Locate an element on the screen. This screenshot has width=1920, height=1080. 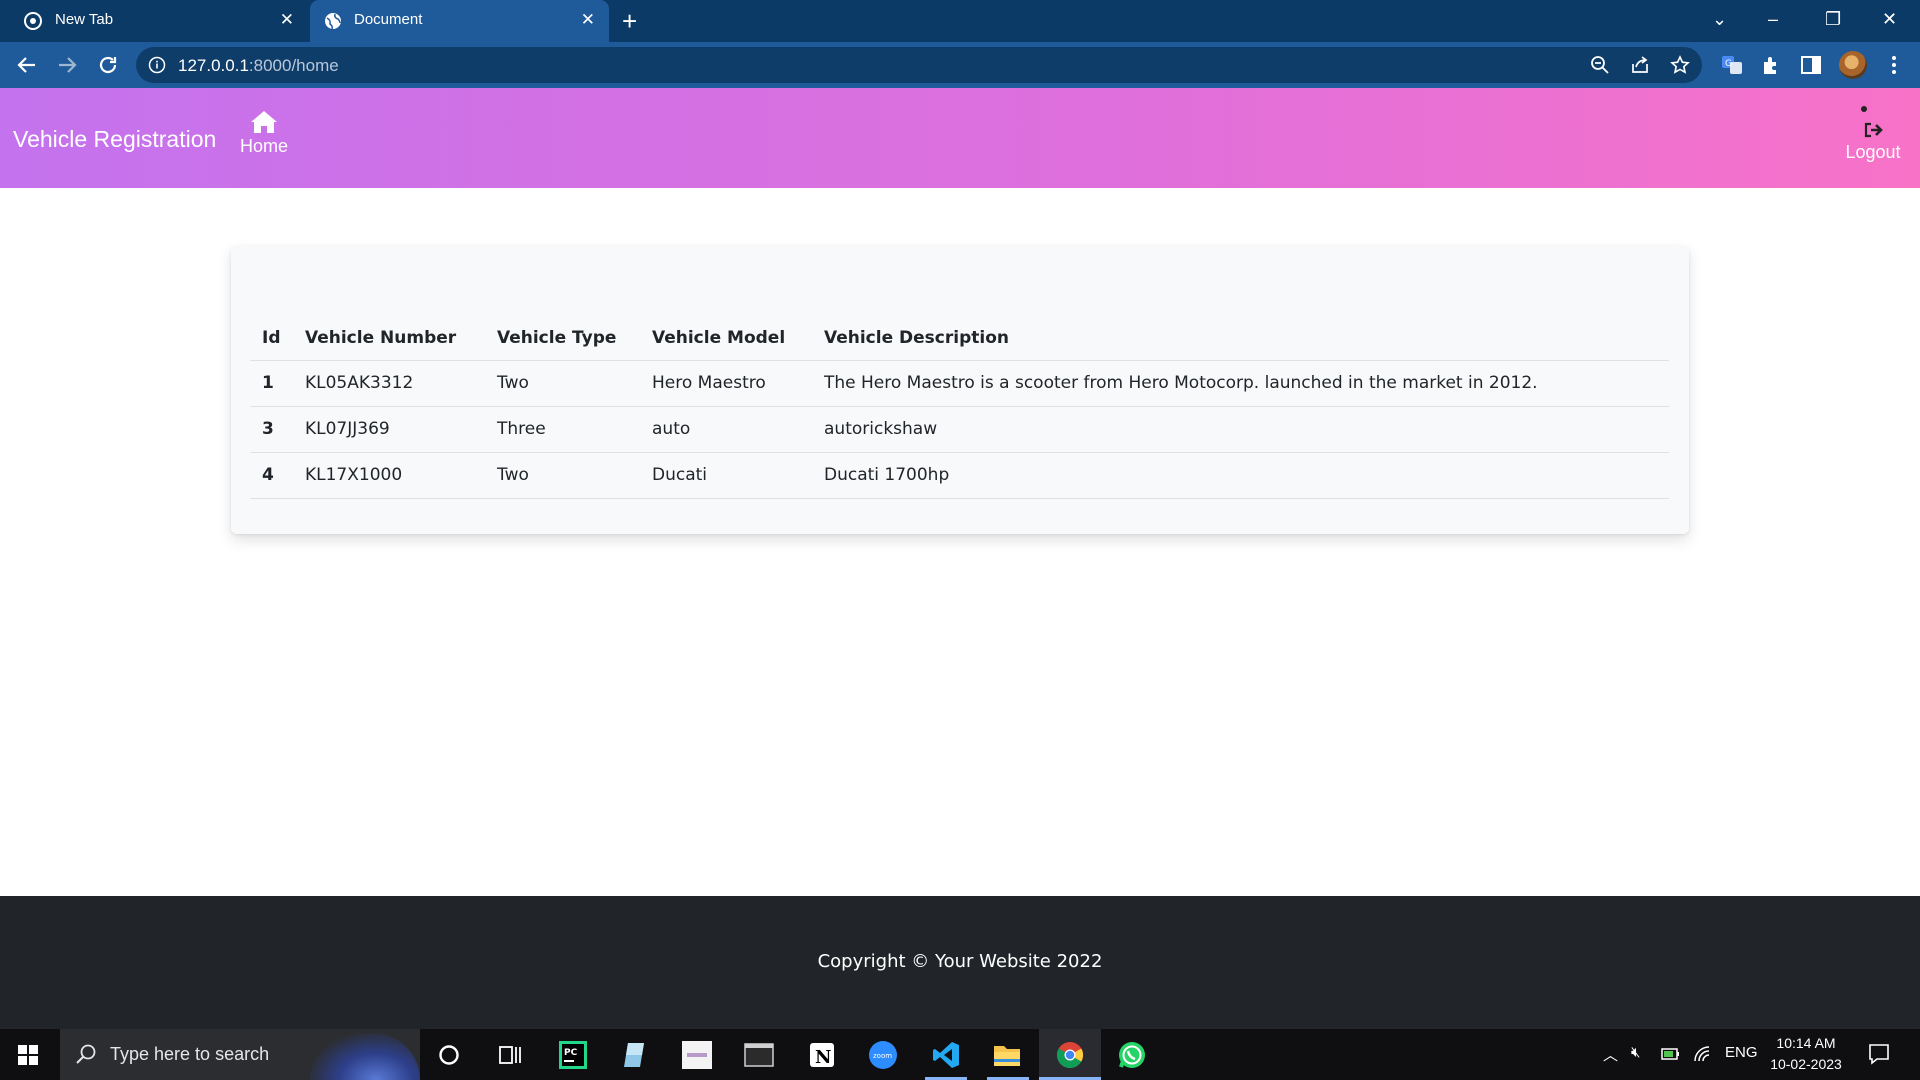
cell-vehicle-model: Hero Maestro is located at coordinates (726, 383).